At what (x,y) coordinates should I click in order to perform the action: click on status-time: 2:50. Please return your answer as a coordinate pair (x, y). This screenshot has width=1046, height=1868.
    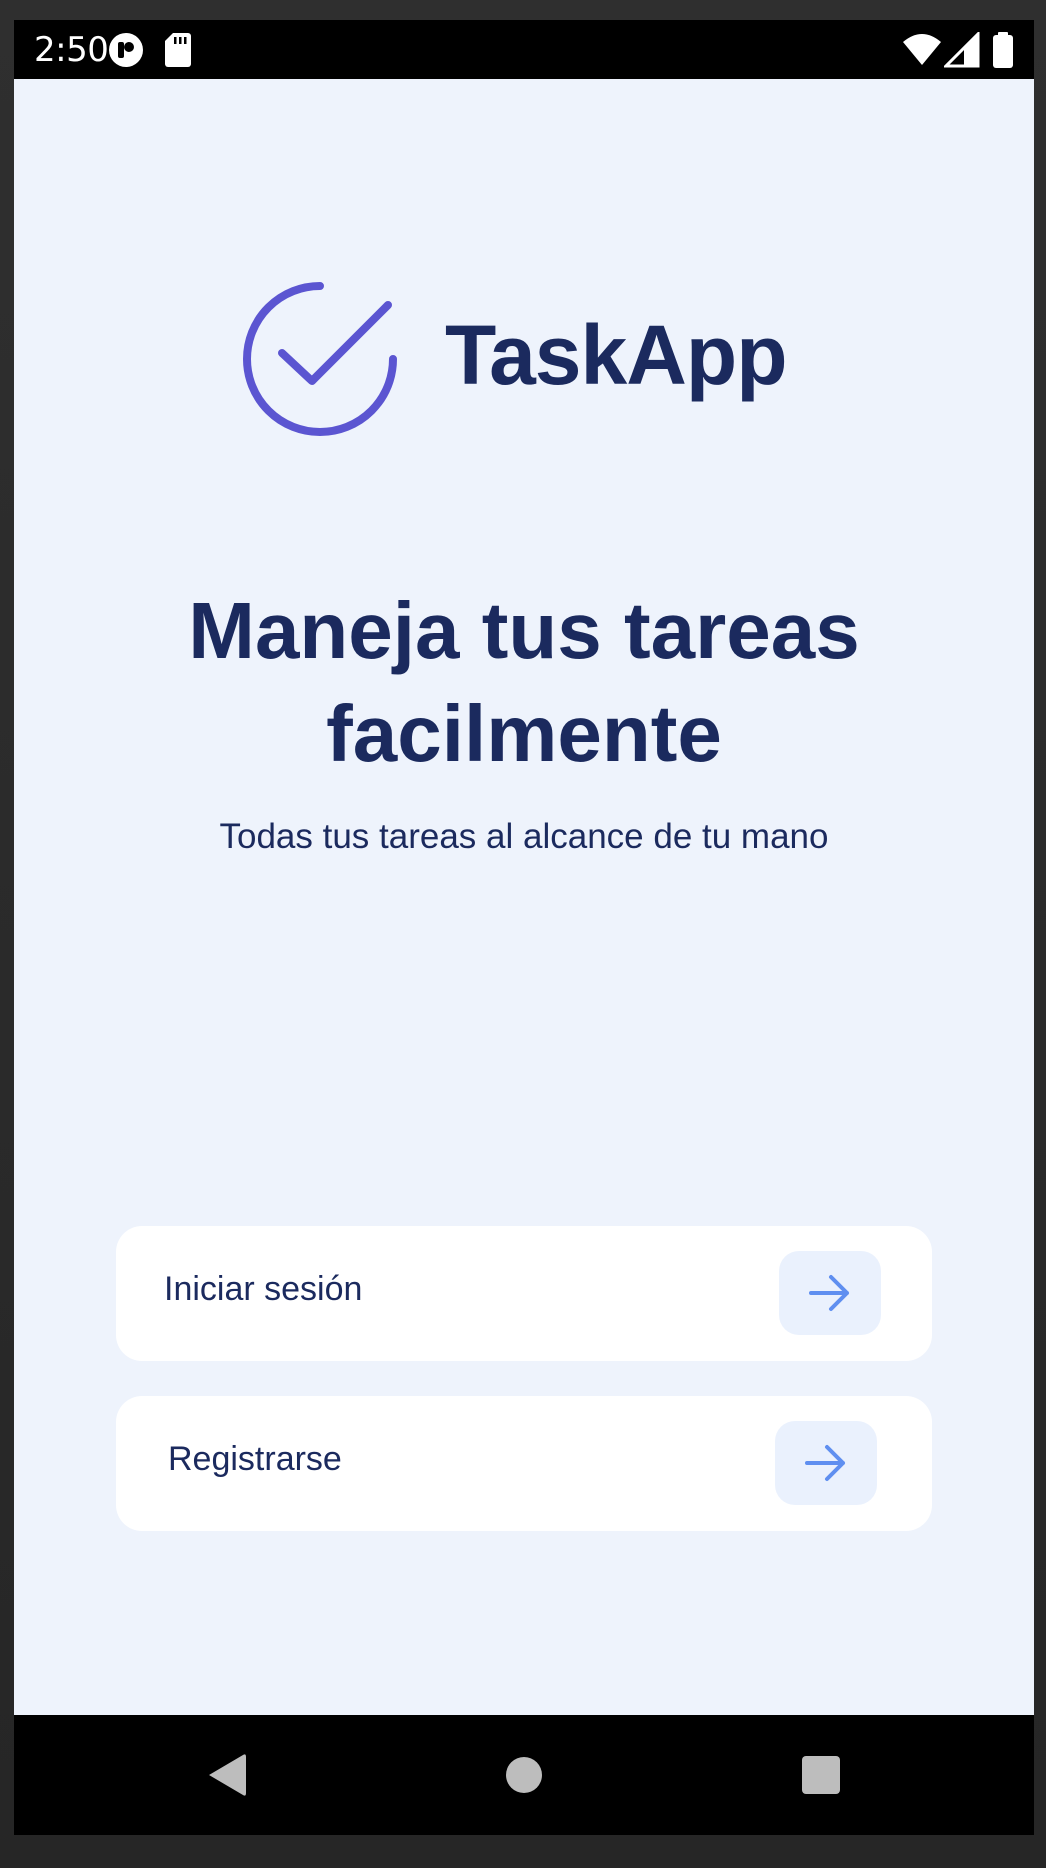
    Looking at the image, I should click on (71, 50).